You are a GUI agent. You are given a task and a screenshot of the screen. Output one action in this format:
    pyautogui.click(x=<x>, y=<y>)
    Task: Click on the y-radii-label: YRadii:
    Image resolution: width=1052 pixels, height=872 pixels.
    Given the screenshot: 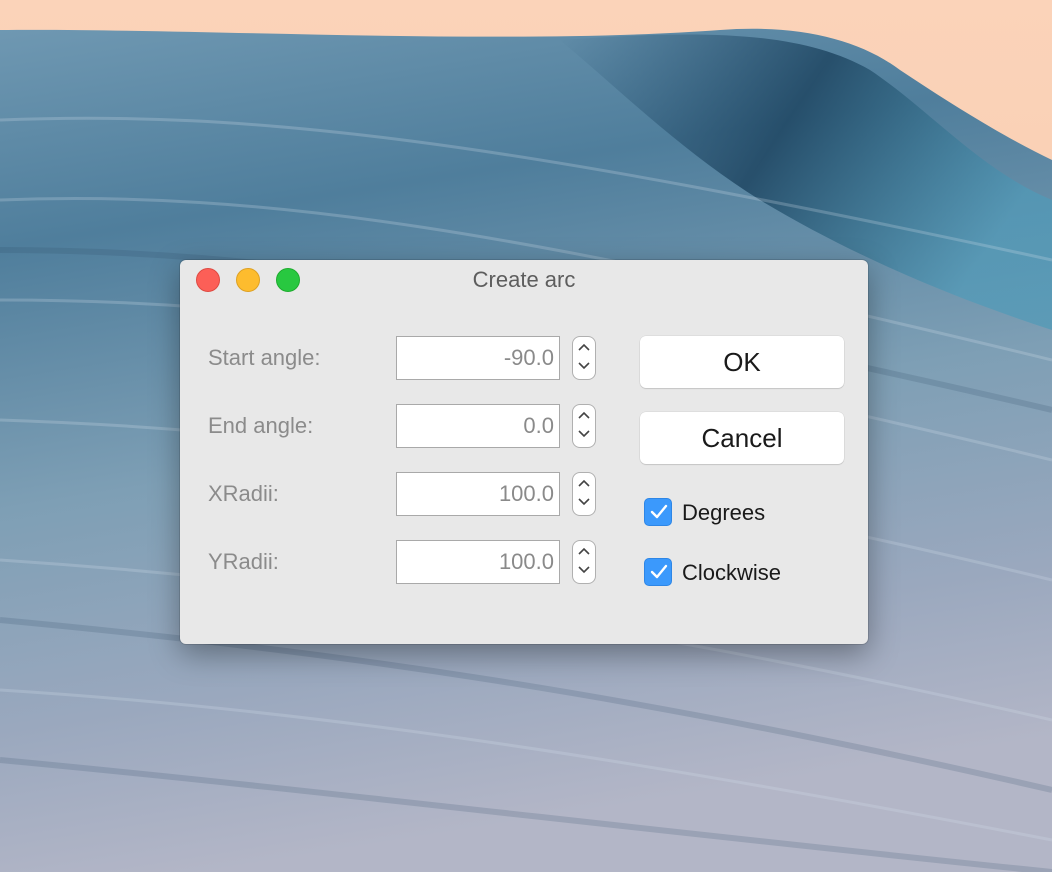 What is the action you would take?
    pyautogui.click(x=243, y=561)
    